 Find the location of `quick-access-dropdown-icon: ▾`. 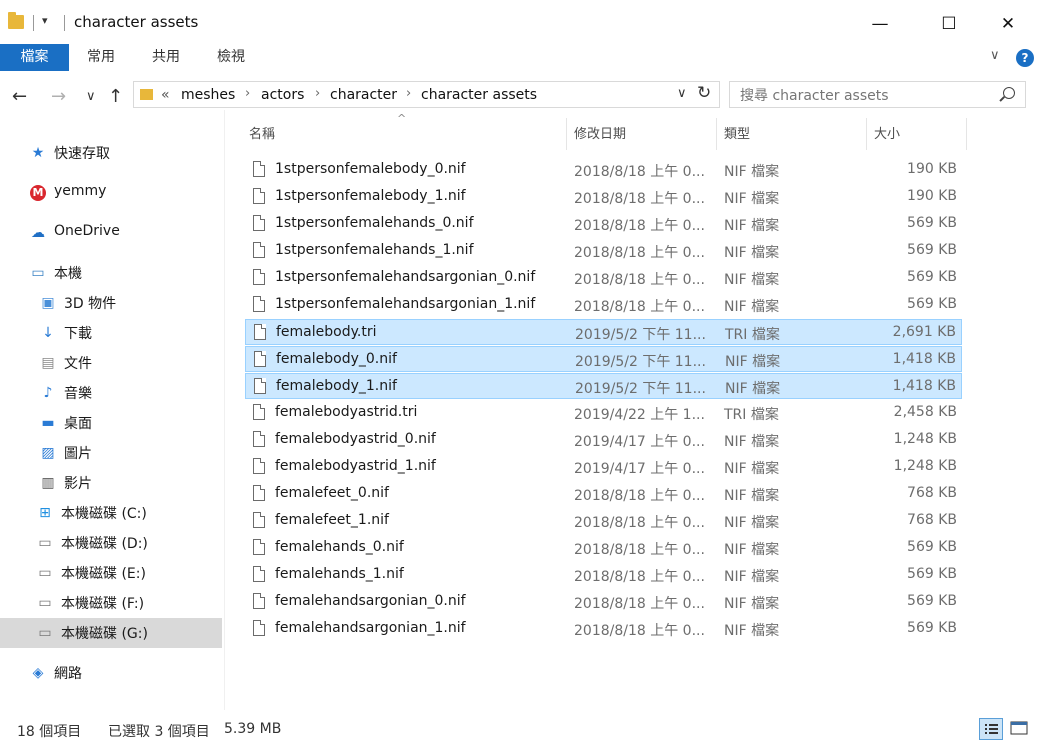

quick-access-dropdown-icon: ▾ is located at coordinates (45, 20).